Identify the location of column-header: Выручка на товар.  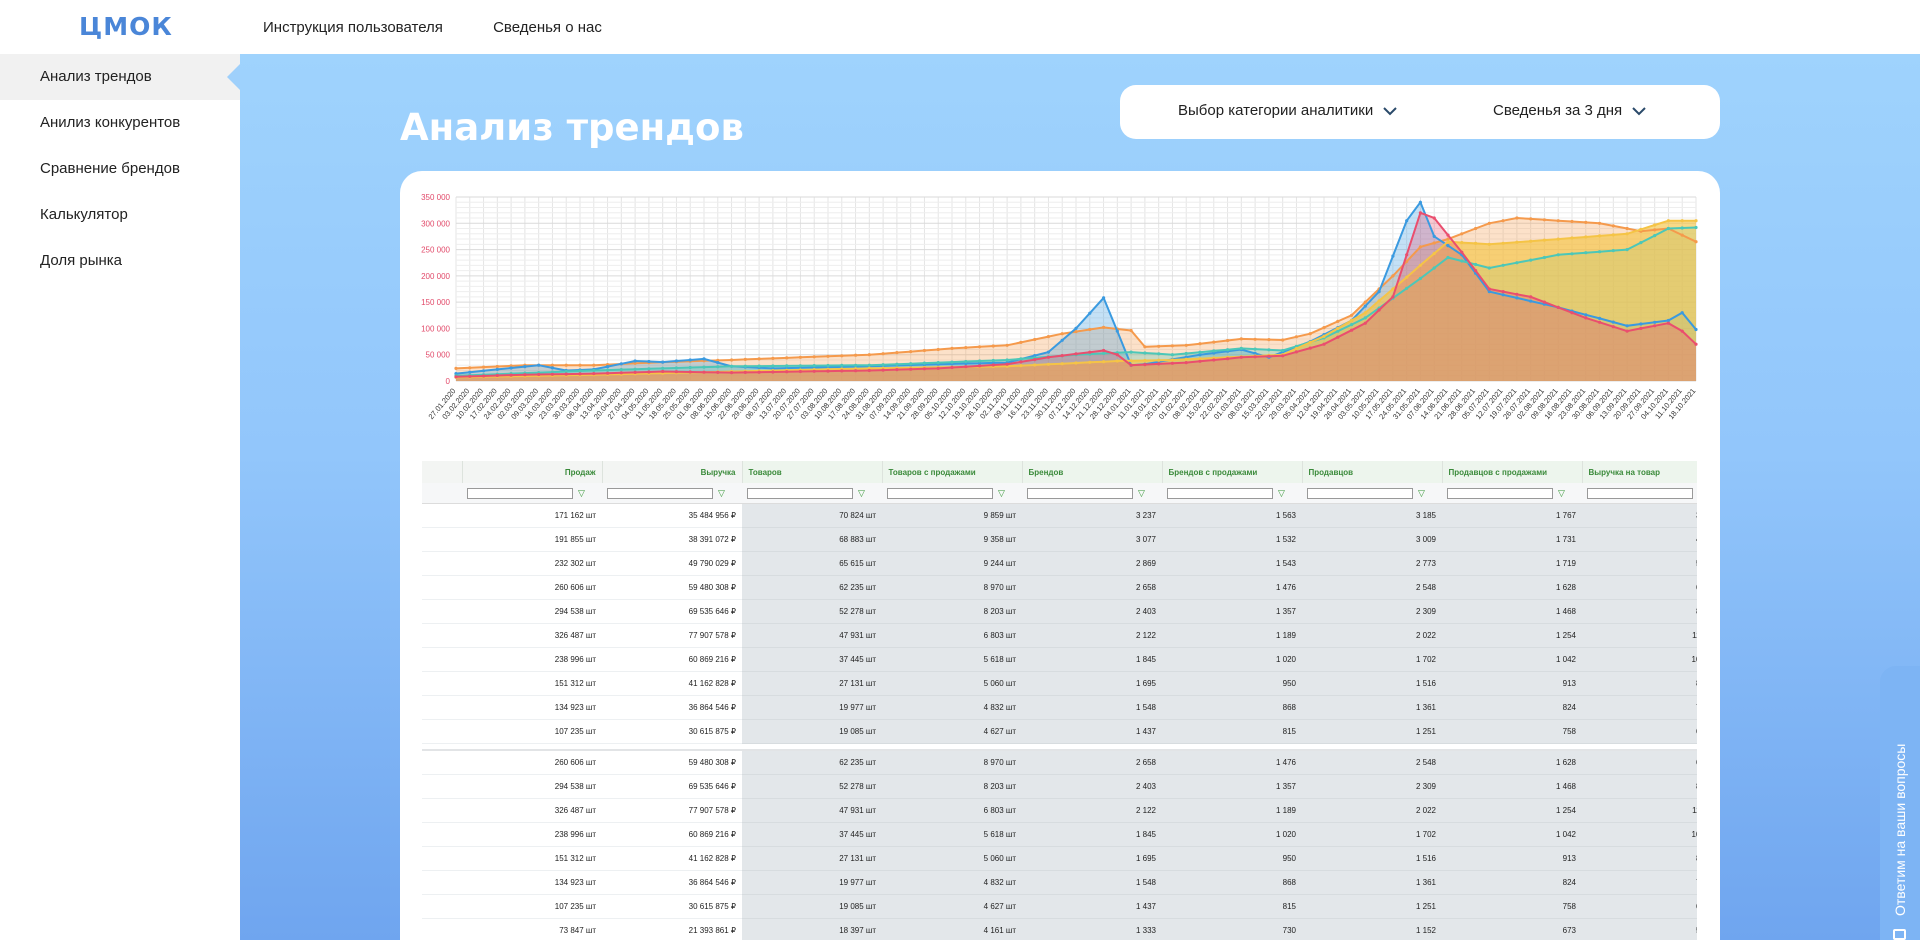
(1639, 472).